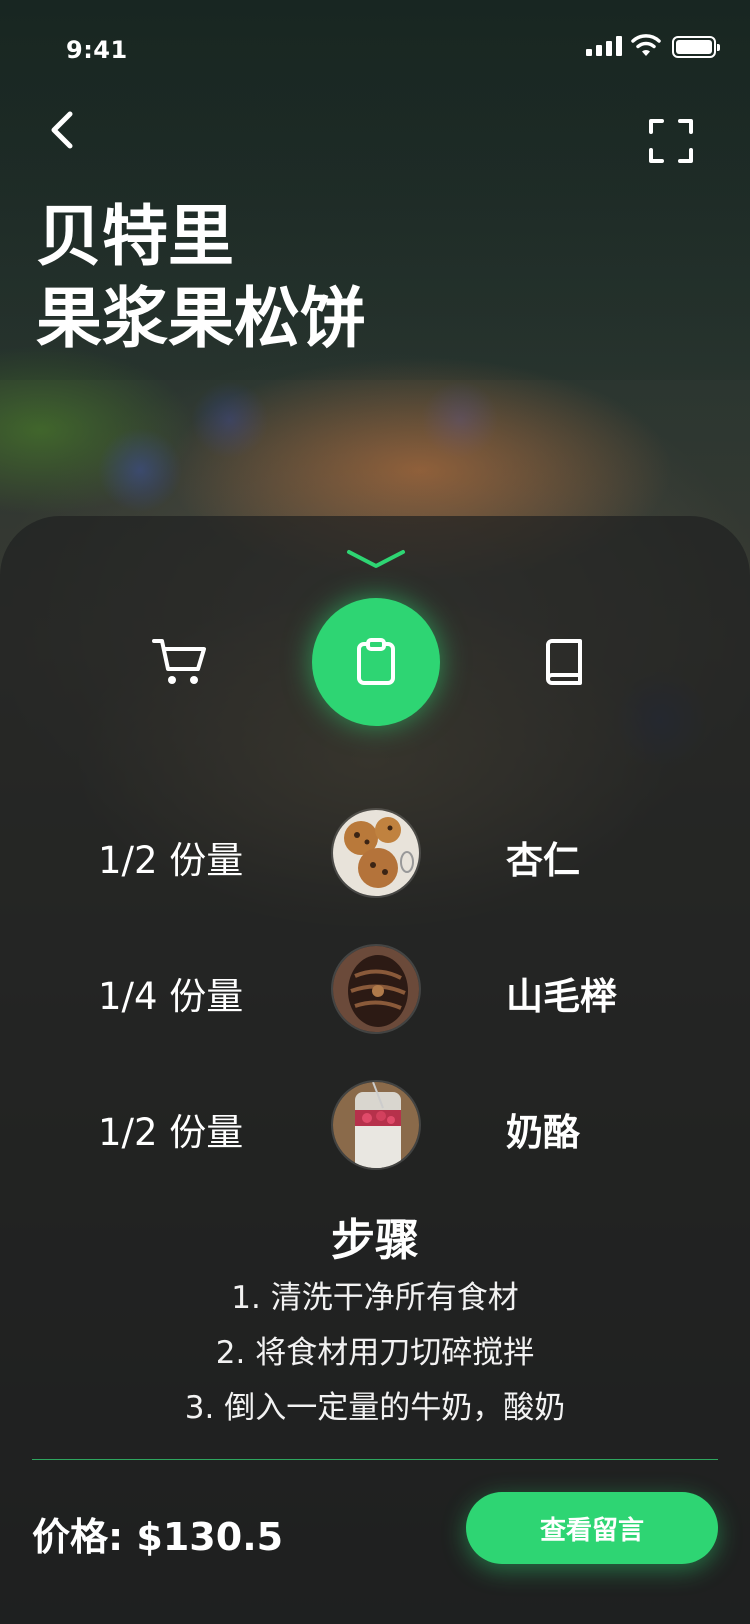 The width and height of the screenshot is (750, 1624). Describe the element at coordinates (561, 996) in the screenshot. I see `ingredient-name: 山毛榉` at that location.